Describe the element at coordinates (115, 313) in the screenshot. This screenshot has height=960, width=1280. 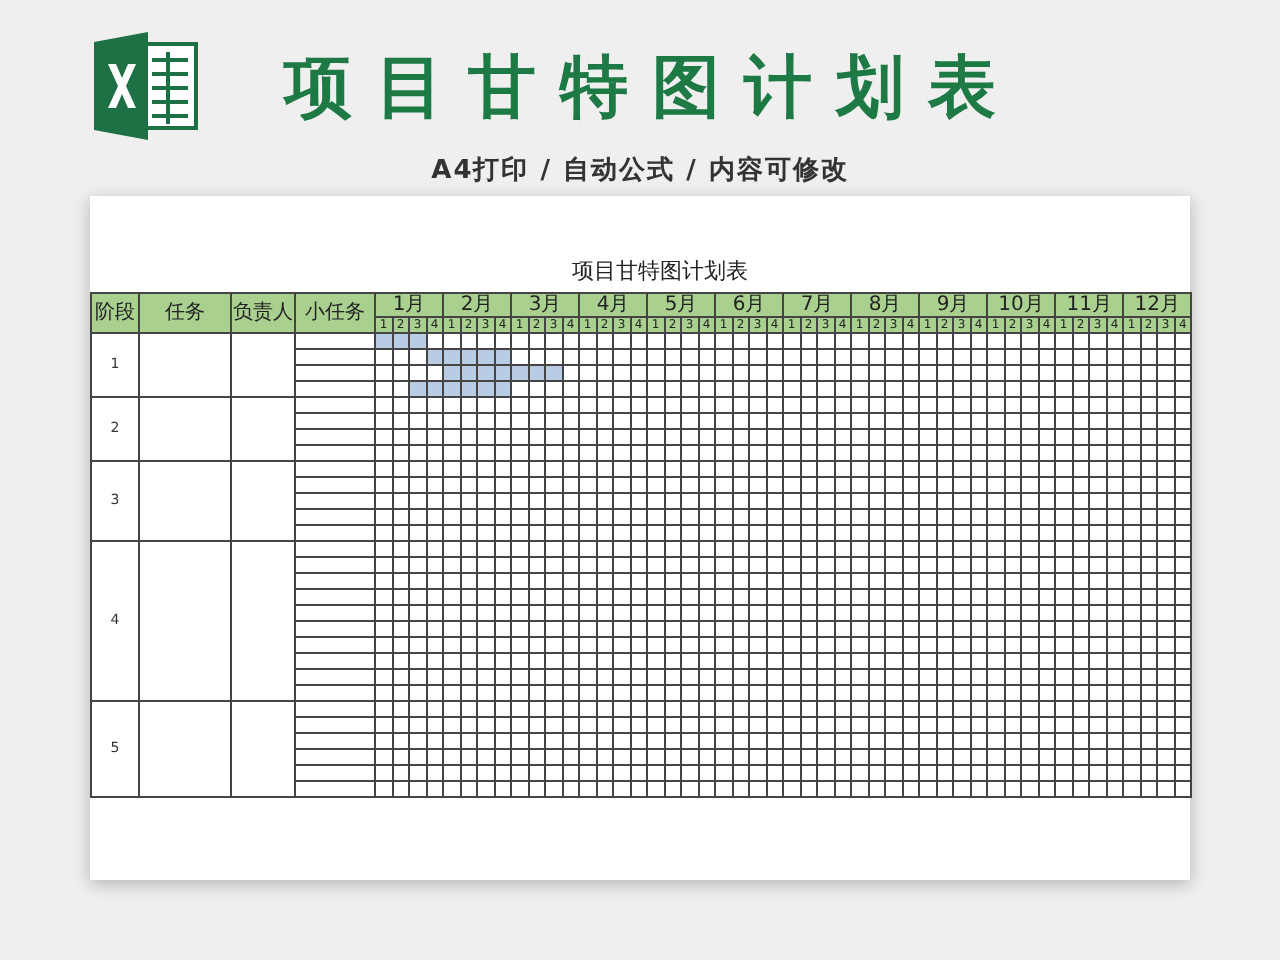
I see `column-header: 阶段` at that location.